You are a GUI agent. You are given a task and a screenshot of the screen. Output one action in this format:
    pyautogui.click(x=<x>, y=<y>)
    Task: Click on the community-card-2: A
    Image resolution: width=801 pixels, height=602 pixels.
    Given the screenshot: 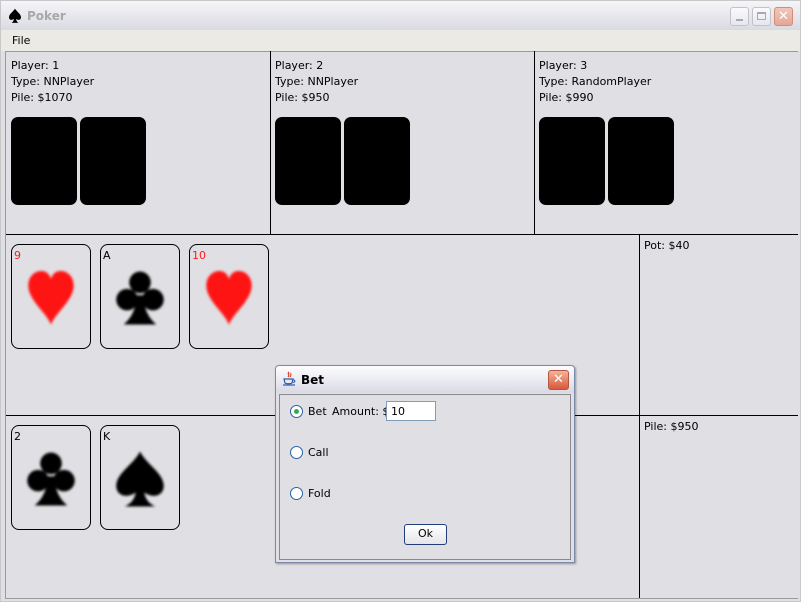 What is the action you would take?
    pyautogui.click(x=140, y=296)
    